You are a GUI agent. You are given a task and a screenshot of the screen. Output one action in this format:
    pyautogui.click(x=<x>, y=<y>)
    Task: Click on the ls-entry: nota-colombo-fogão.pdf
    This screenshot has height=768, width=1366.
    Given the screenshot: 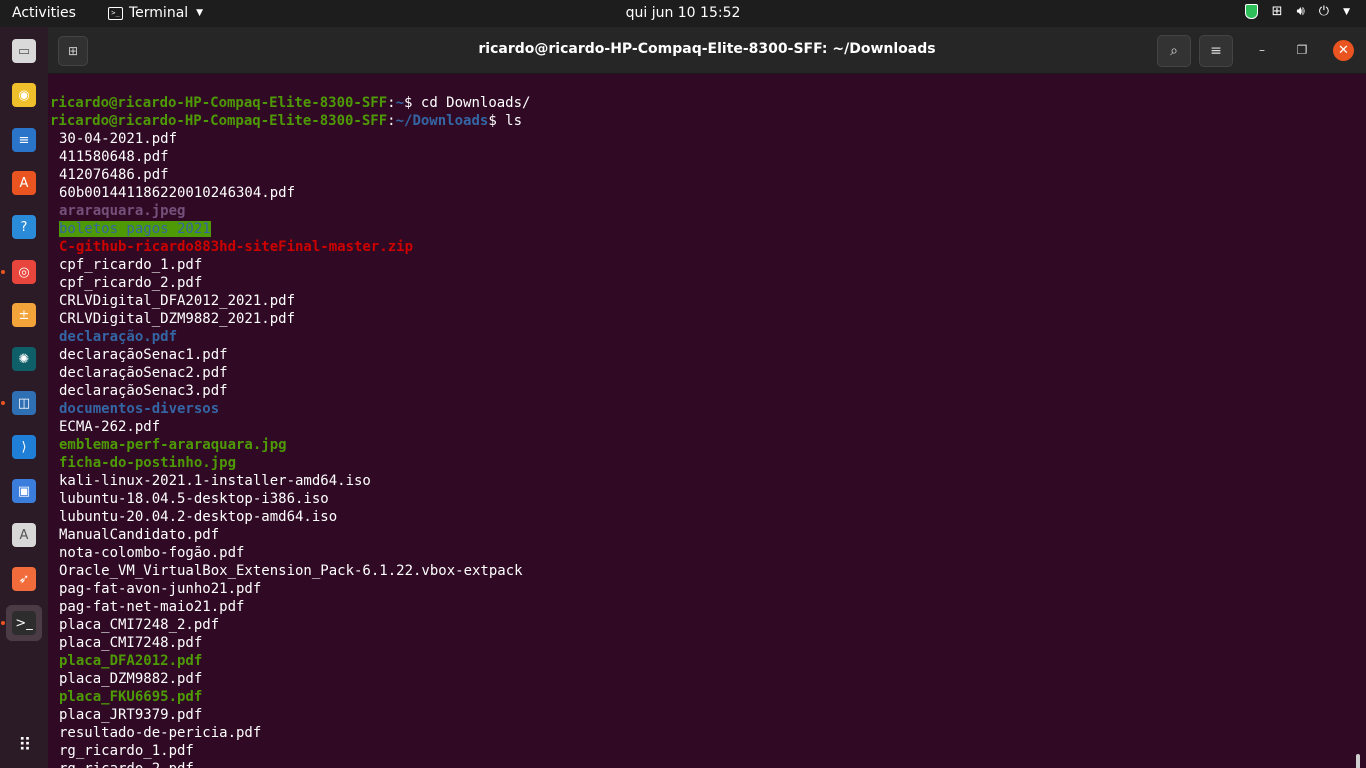 What is the action you would take?
    pyautogui.click(x=290, y=553)
    